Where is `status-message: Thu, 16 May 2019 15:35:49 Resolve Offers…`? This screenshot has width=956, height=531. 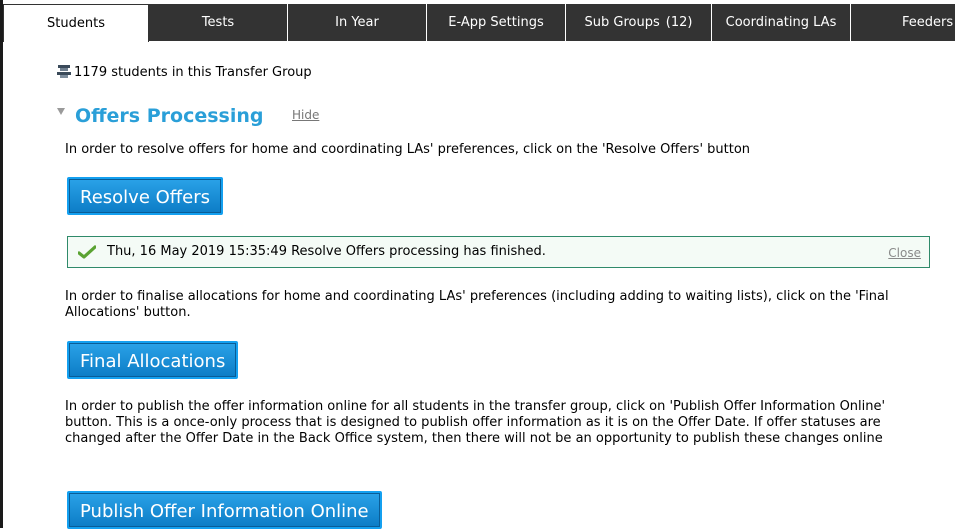 status-message: Thu, 16 May 2019 15:35:49 Resolve Offers… is located at coordinates (326, 251).